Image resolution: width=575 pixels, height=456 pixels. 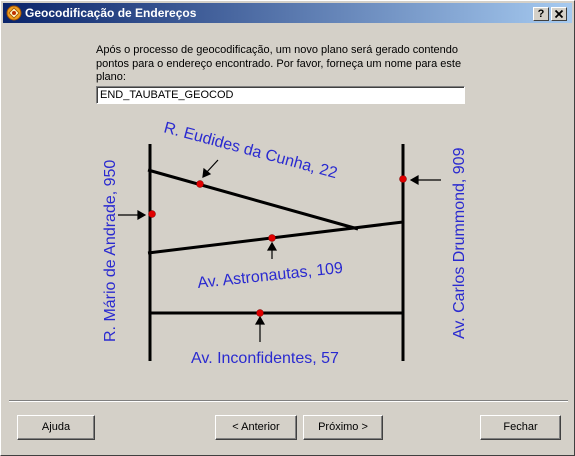 I want to click on label-astronautas: Av. Astronautas, 109, so click(x=270, y=276).